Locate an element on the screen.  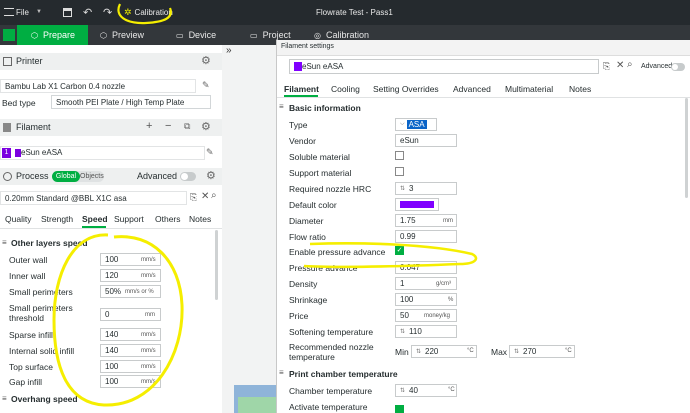
file-menu: File is located at coordinates (22, 12).